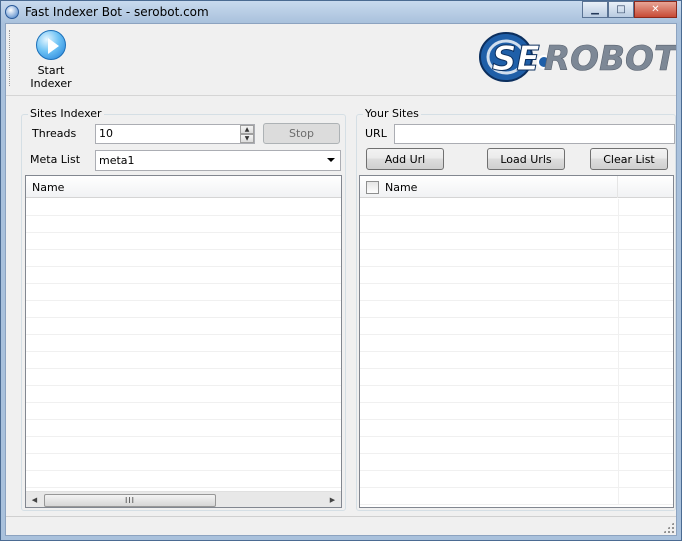 This screenshot has height=541, width=682. I want to click on start-indexer-label: Start Indexer, so click(51, 77).